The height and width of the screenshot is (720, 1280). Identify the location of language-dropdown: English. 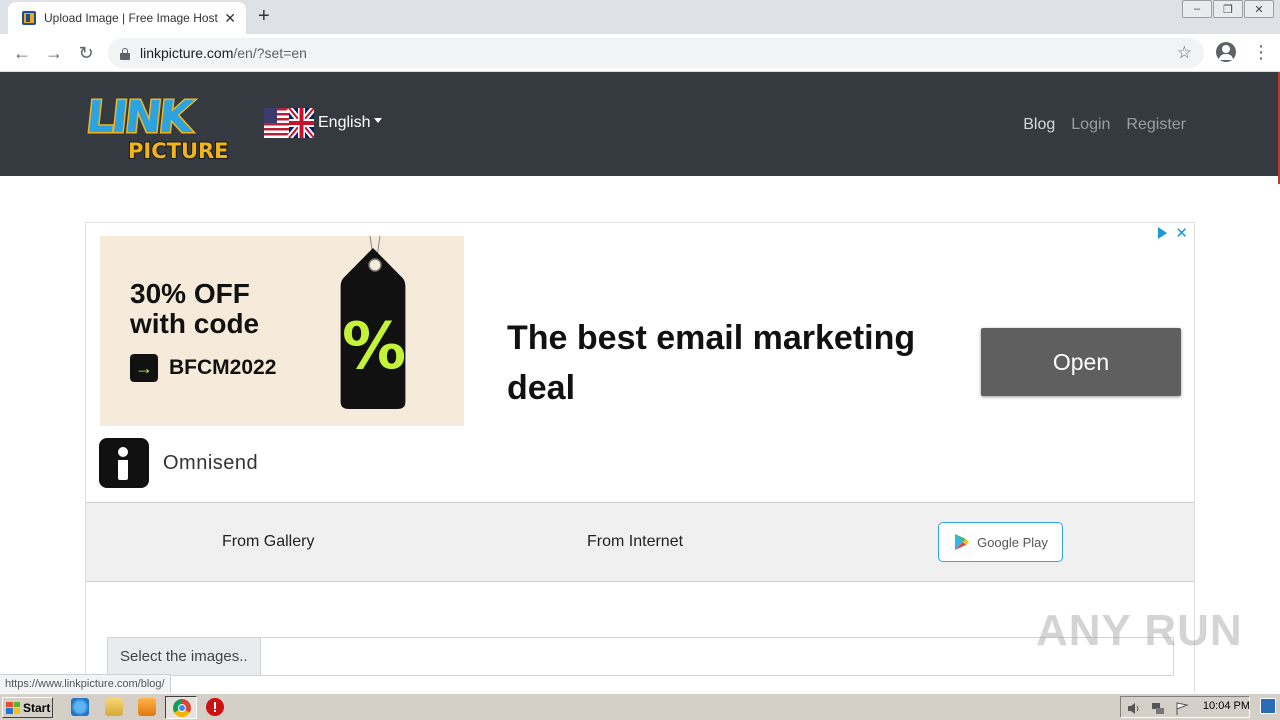
(323, 123).